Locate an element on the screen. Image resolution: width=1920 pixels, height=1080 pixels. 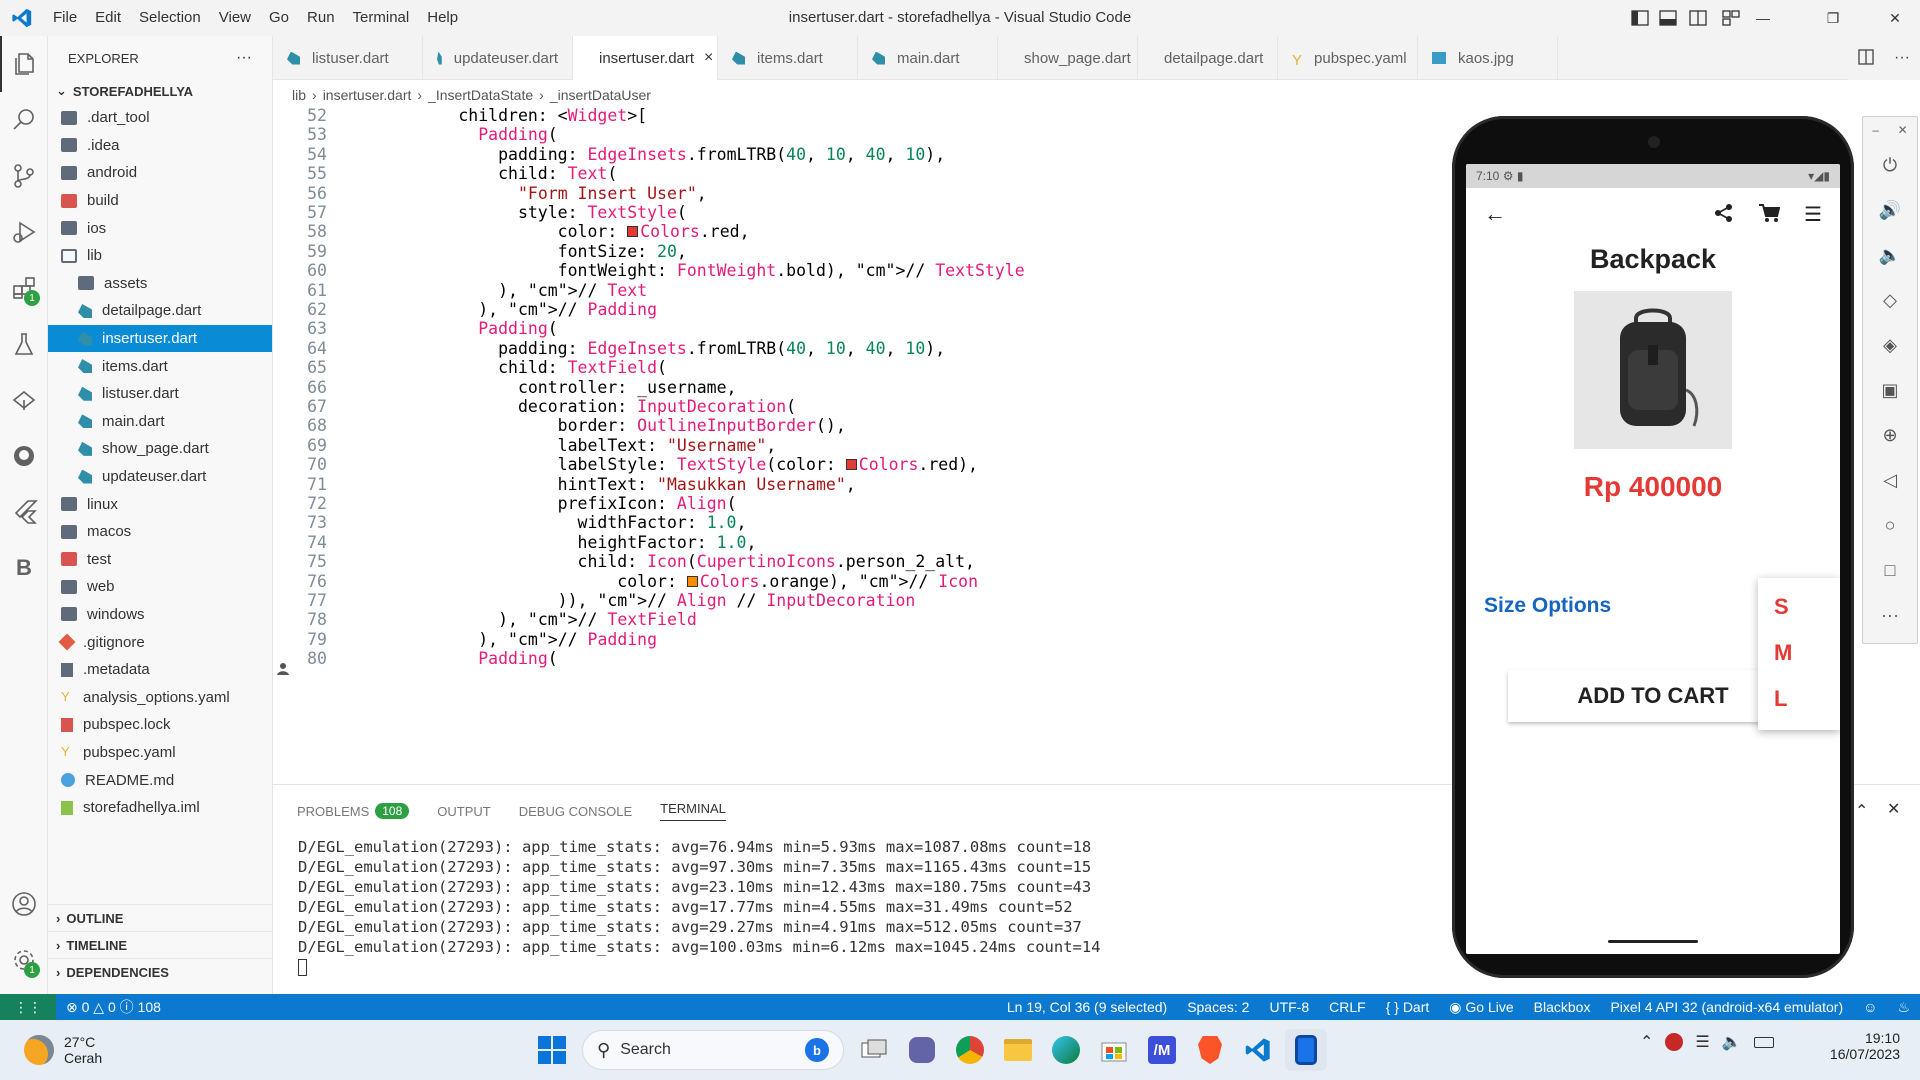
breadcrumb-item: _insertDataUser is located at coordinates (600, 95).